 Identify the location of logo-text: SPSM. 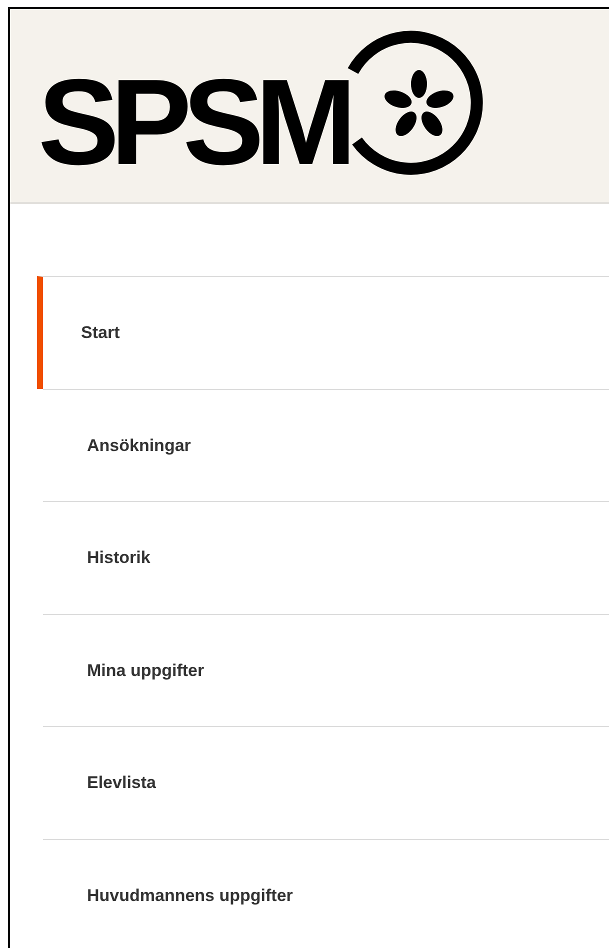
(193, 122).